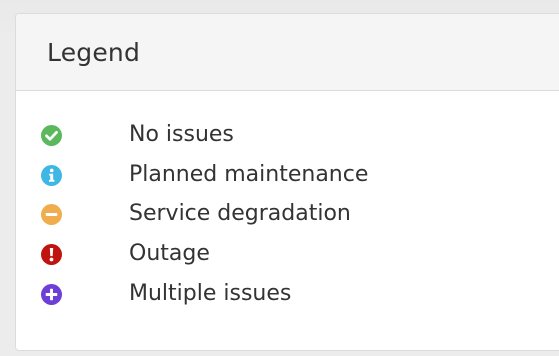  I want to click on legend-item-service-degradation: Service degradation, so click(256, 217).